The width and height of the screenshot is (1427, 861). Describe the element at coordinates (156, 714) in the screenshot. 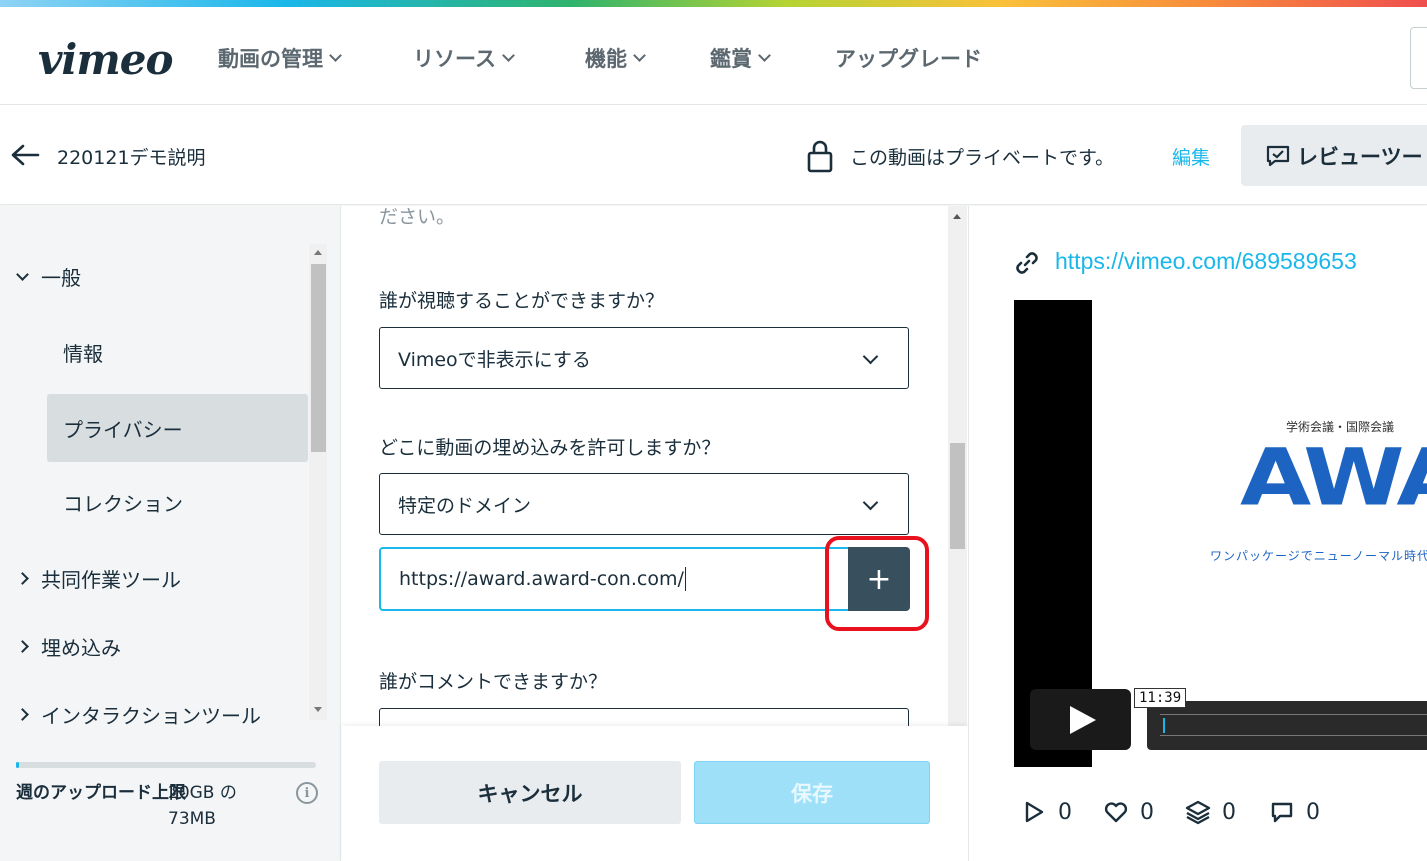

I see `sidebar-section-interaction: インタラクションツール` at that location.